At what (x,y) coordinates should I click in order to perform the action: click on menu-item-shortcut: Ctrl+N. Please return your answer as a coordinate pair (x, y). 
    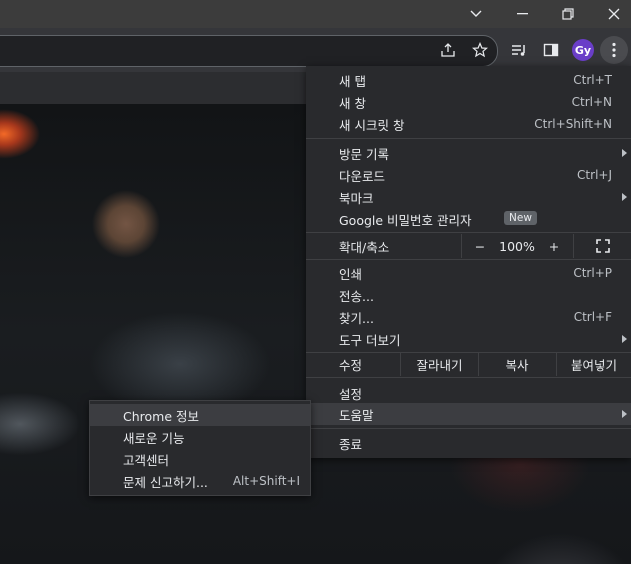
    Looking at the image, I should click on (591, 102).